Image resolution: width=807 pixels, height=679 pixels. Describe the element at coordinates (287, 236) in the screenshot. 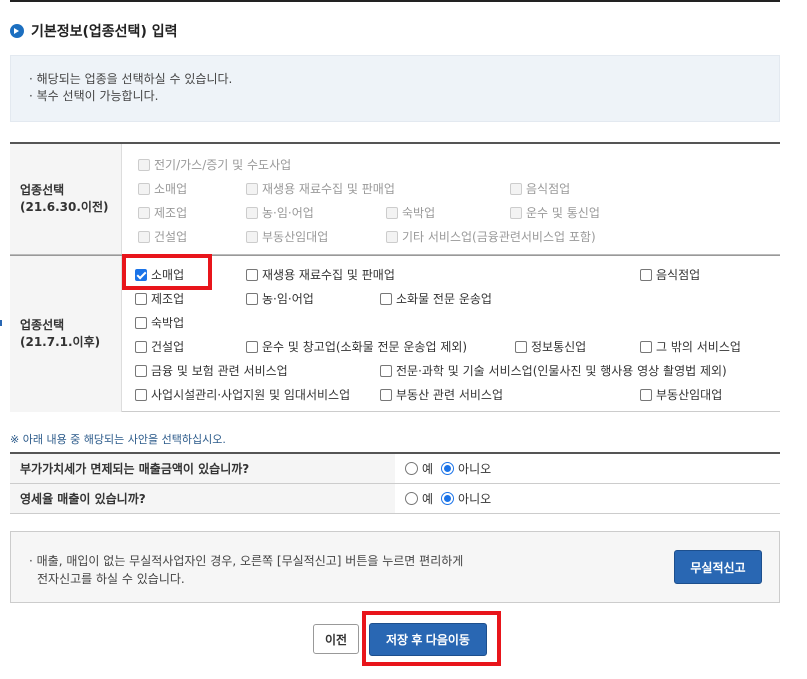

I see `checkbox-before-realestate-rent: 부동산임대업` at that location.